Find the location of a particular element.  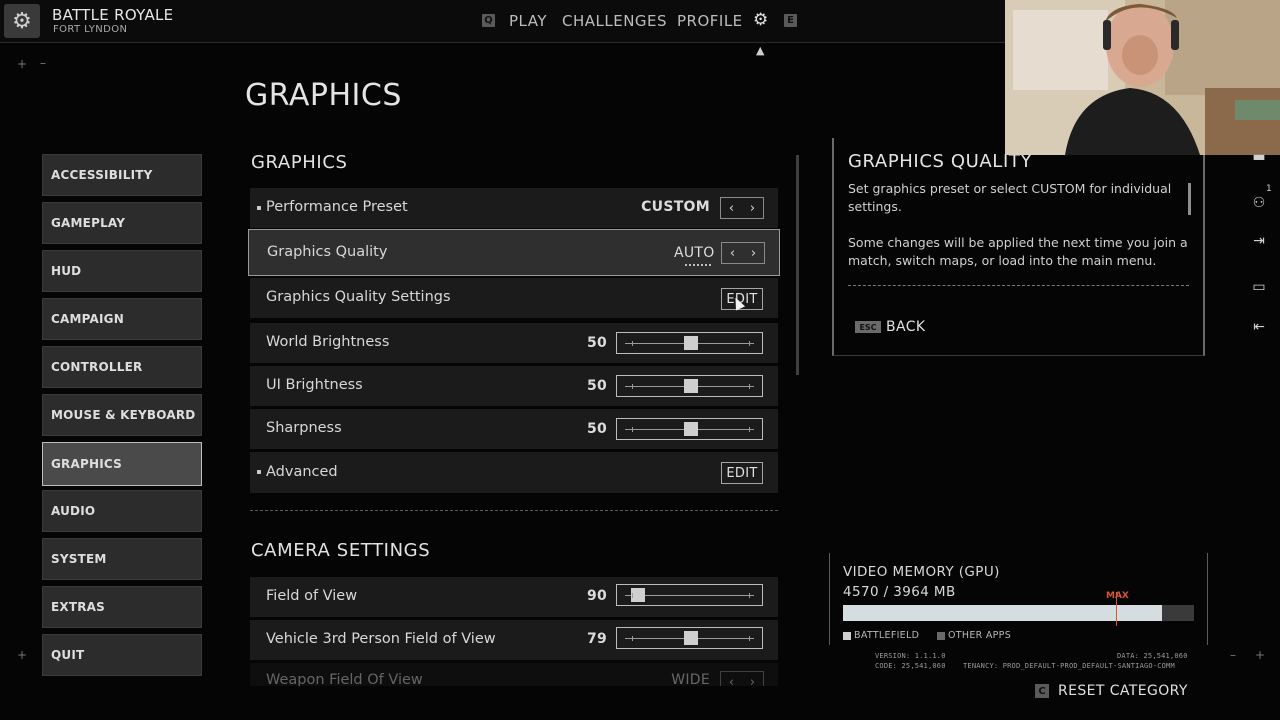

sharpness-slider is located at coordinates (689, 429).